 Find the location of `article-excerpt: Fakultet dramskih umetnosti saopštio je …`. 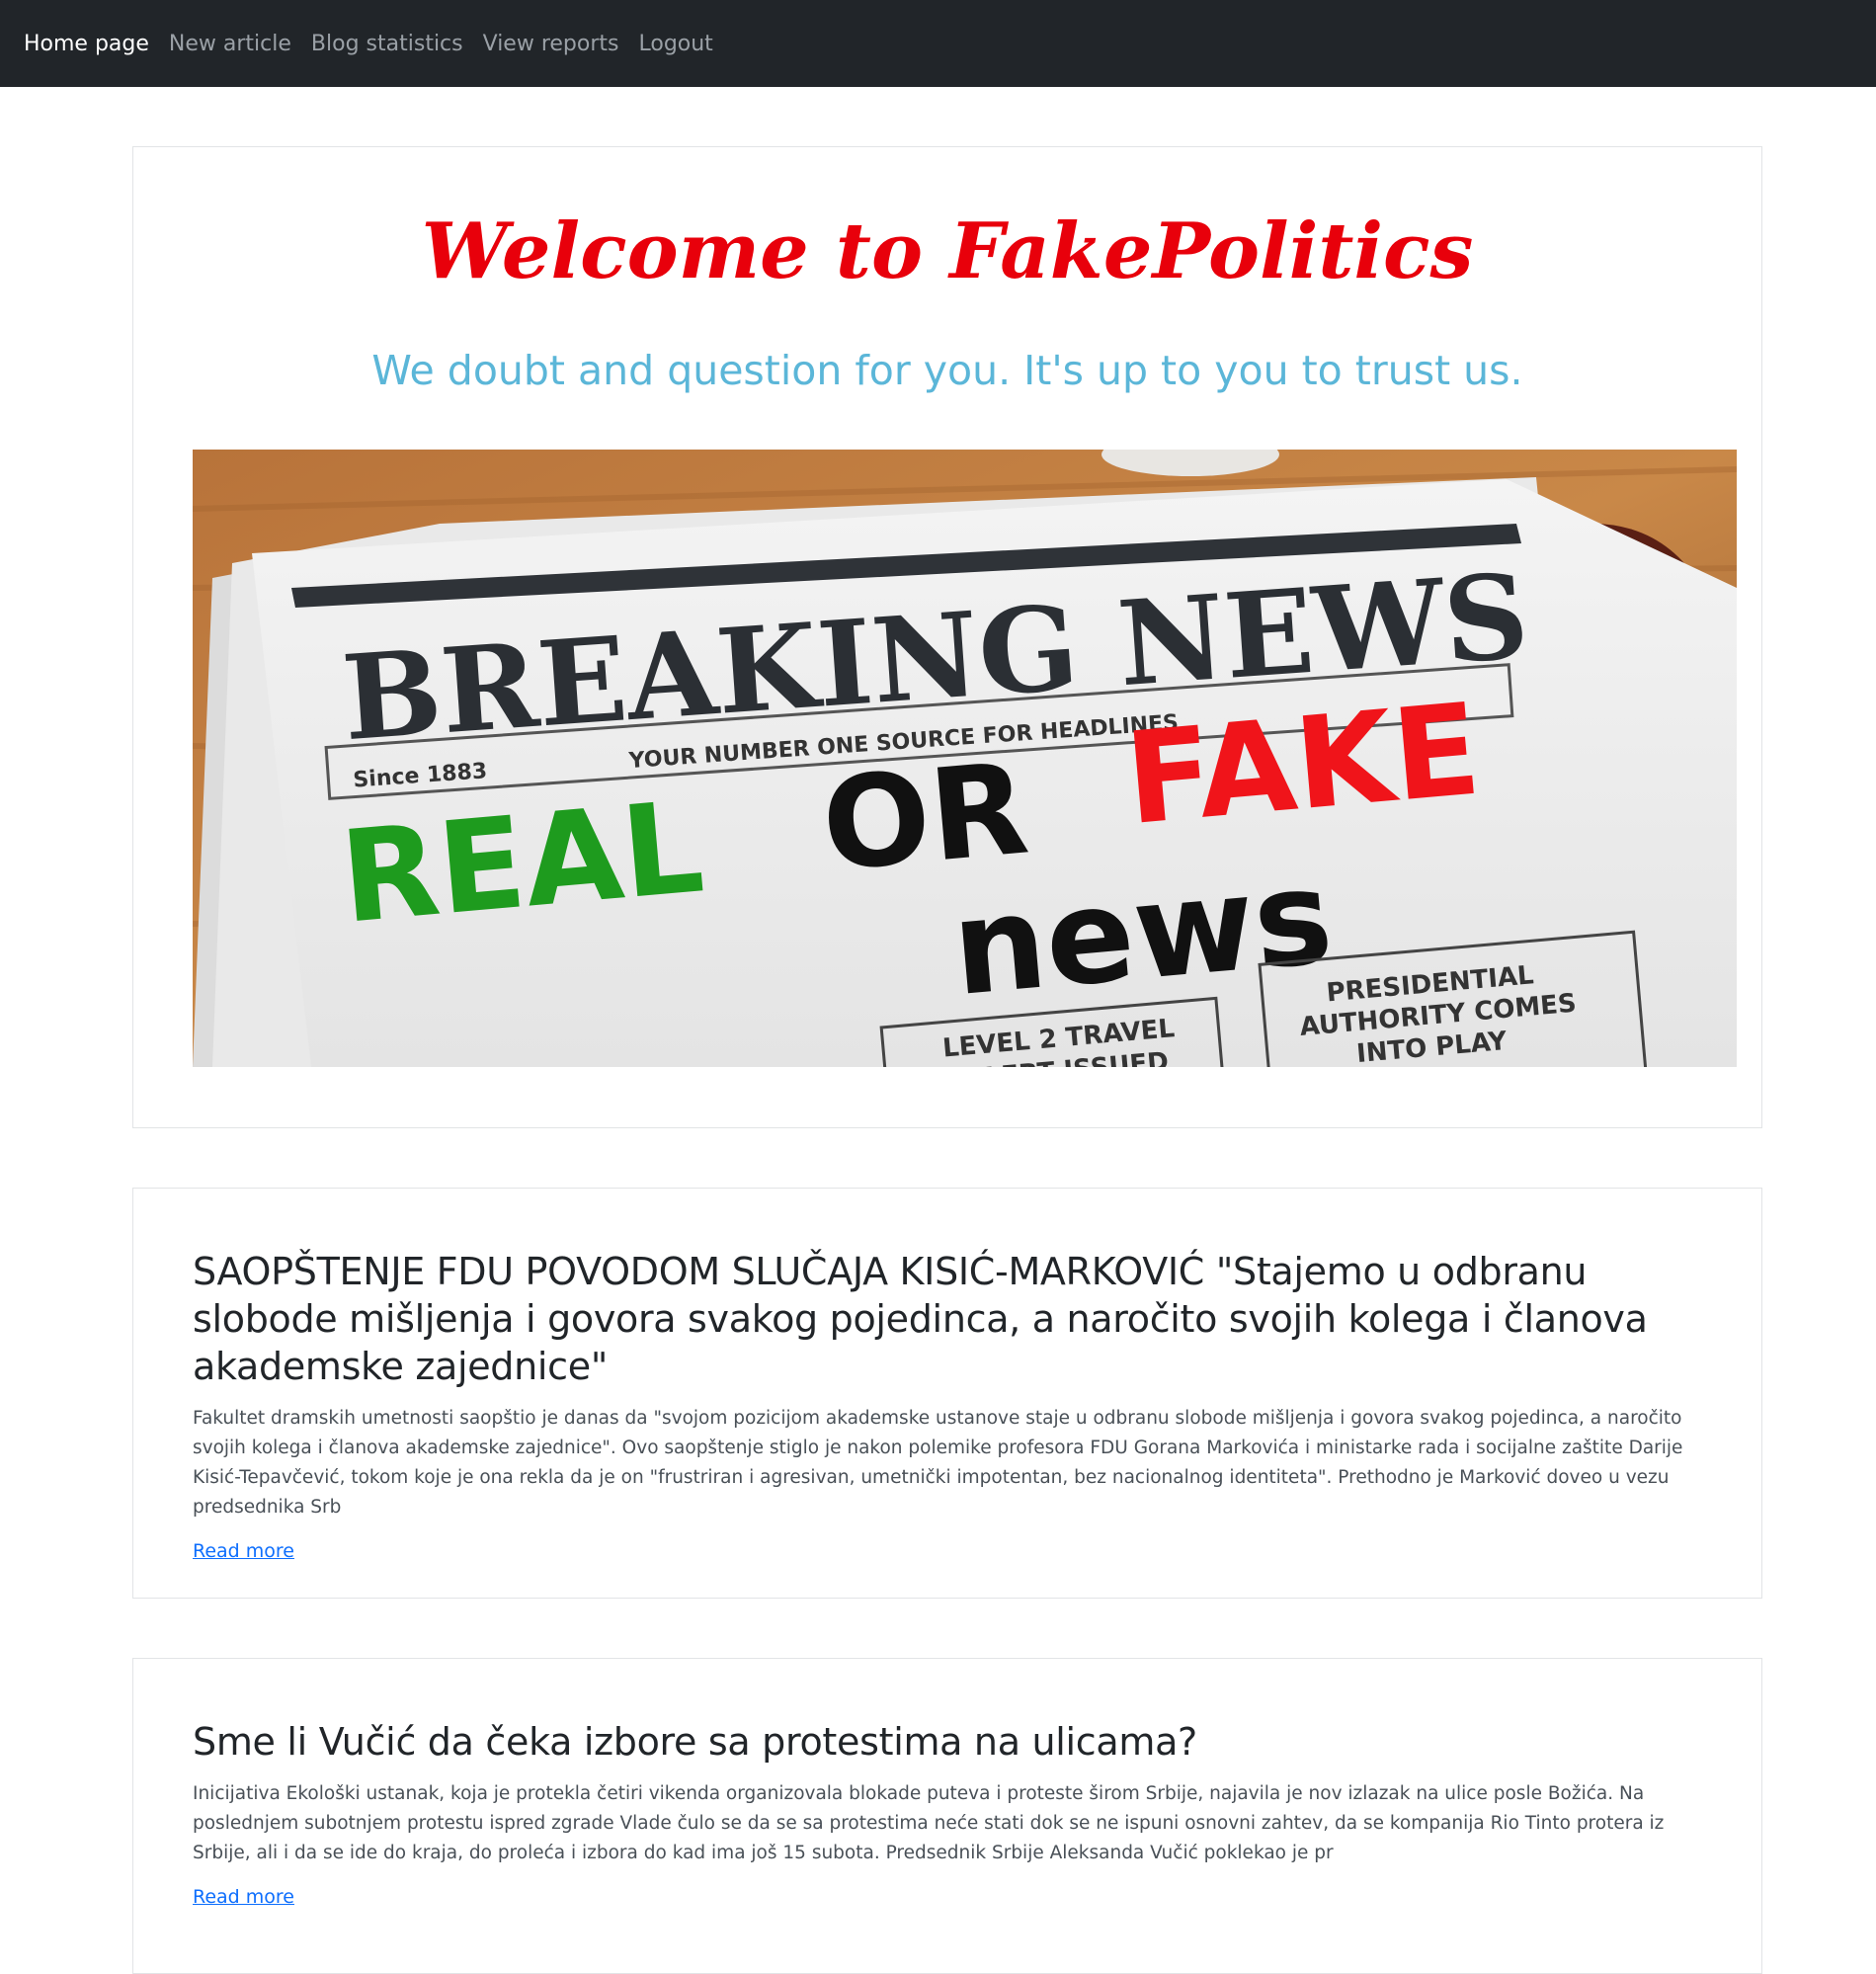

article-excerpt: Fakultet dramskih umetnosti saopštio je … is located at coordinates (938, 1463).